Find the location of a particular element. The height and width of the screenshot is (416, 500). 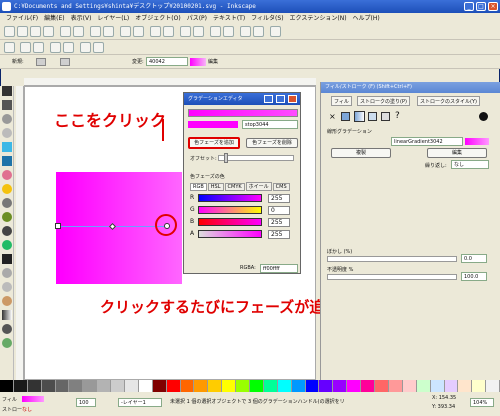

menu-item: エクステンション(N) is located at coordinates (318, 18).